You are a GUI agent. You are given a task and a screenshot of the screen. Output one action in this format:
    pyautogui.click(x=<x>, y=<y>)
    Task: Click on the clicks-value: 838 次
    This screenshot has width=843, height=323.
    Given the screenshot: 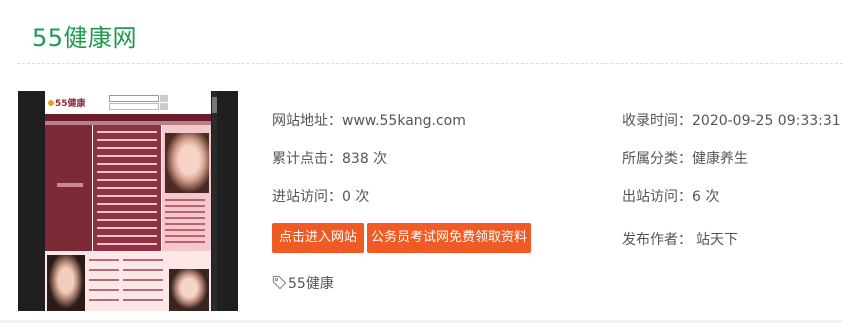 What is the action you would take?
    pyautogui.click(x=365, y=159)
    